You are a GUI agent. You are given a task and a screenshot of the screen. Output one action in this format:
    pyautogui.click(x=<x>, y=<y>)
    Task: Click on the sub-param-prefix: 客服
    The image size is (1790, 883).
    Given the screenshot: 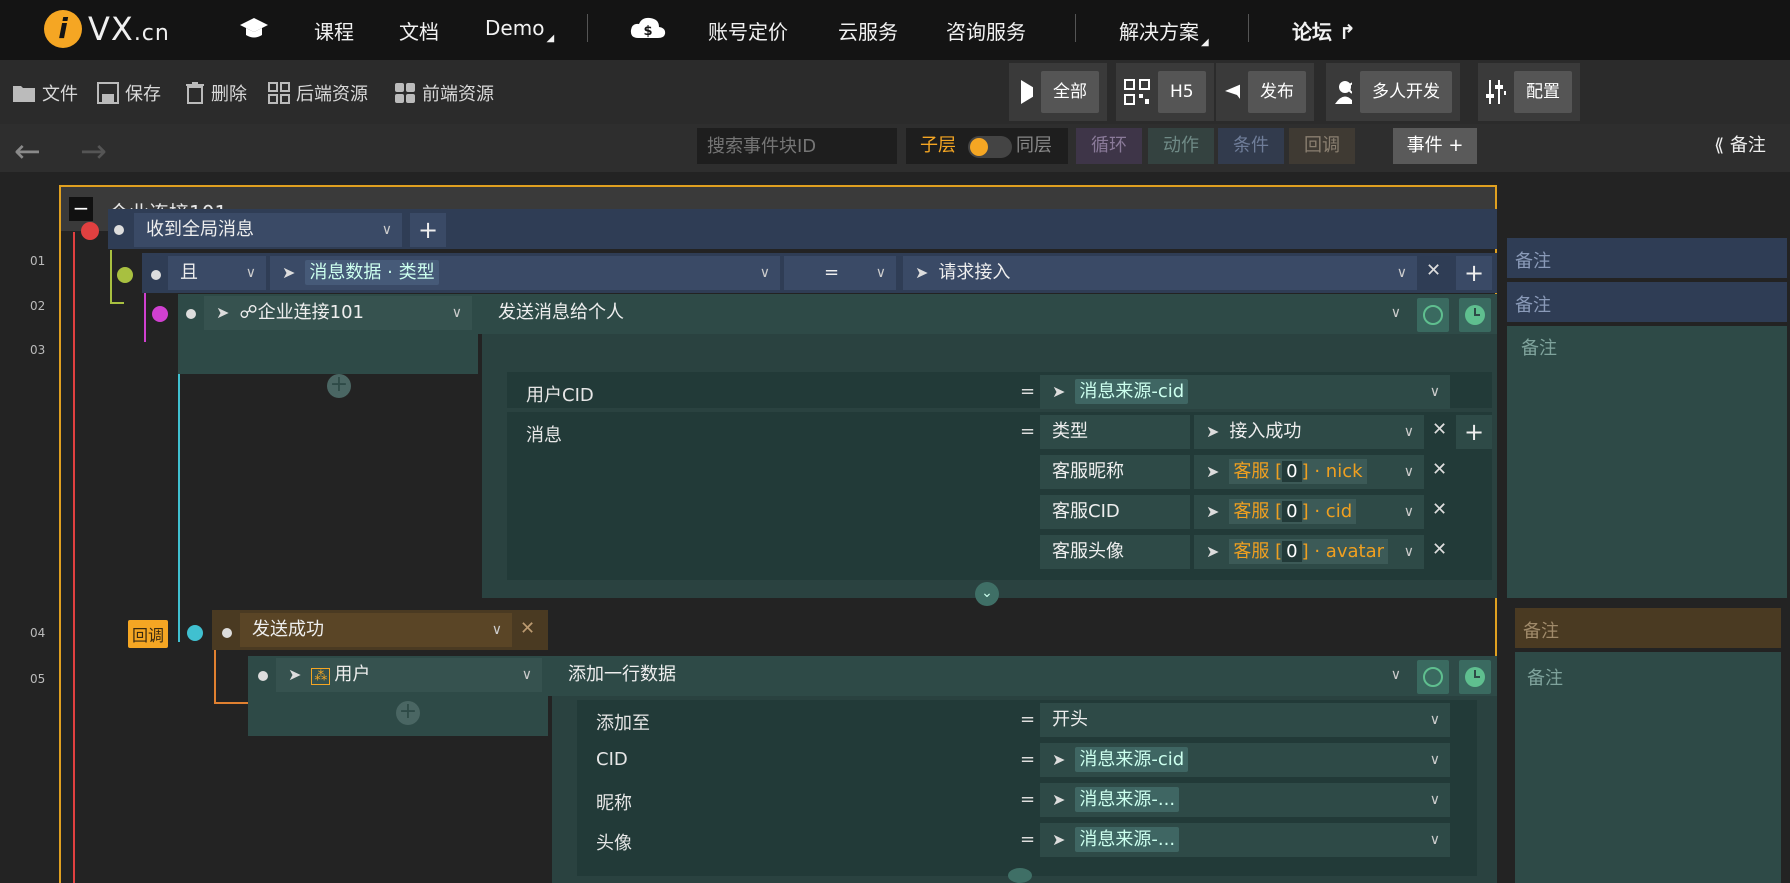 What is the action you would take?
    pyautogui.click(x=1251, y=551)
    